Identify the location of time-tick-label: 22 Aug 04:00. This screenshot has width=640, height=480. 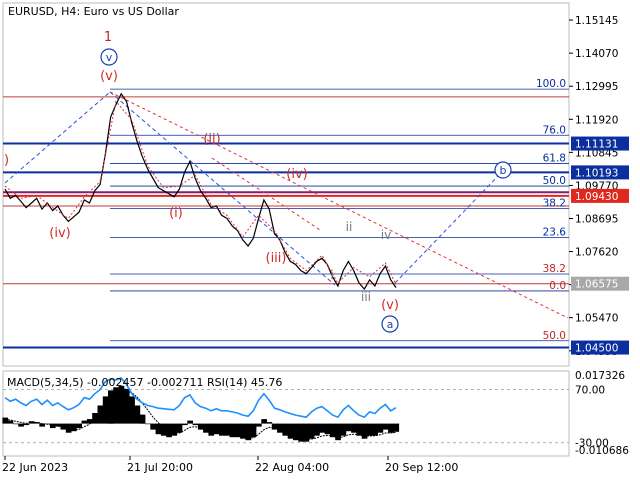
(292, 467).